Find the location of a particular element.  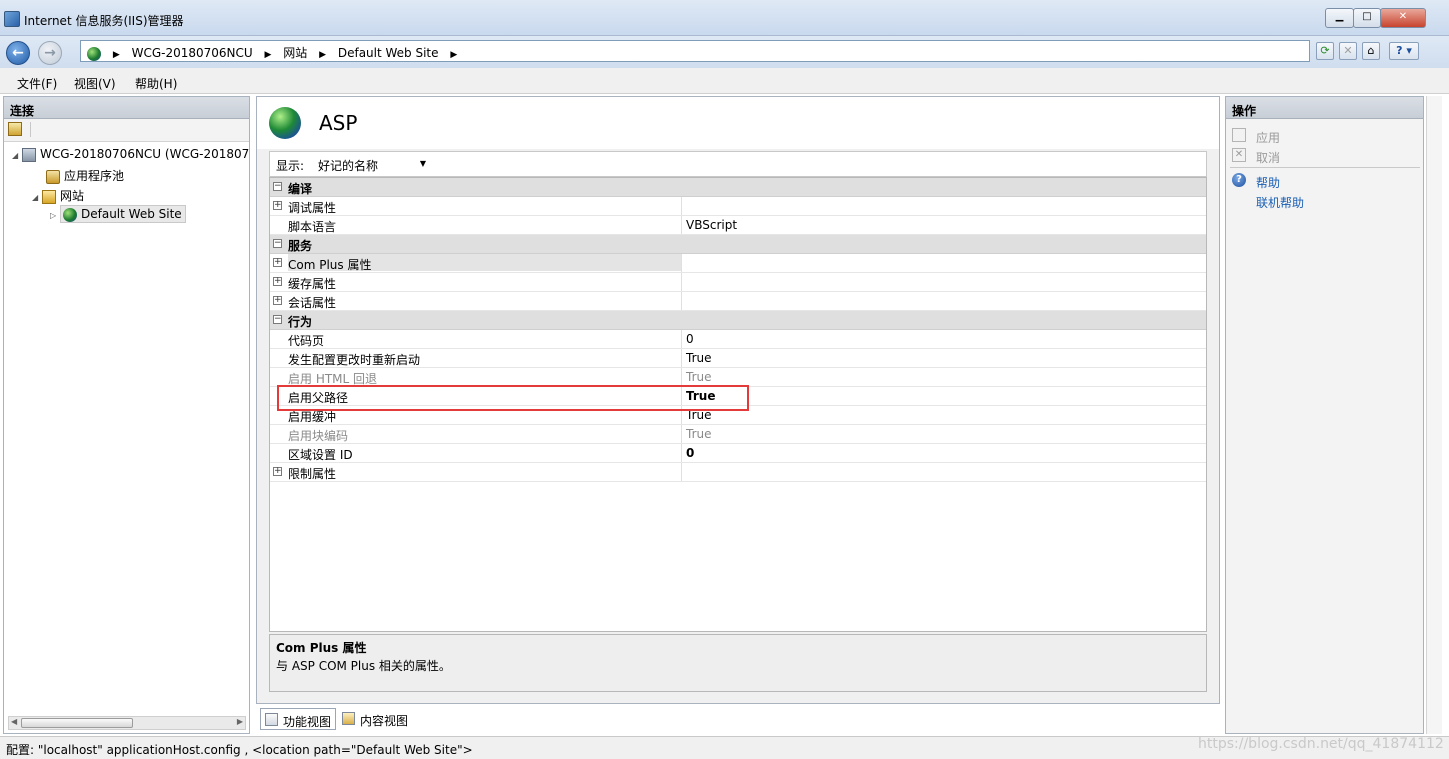

refresh-icon: ⟳ is located at coordinates (1325, 51).